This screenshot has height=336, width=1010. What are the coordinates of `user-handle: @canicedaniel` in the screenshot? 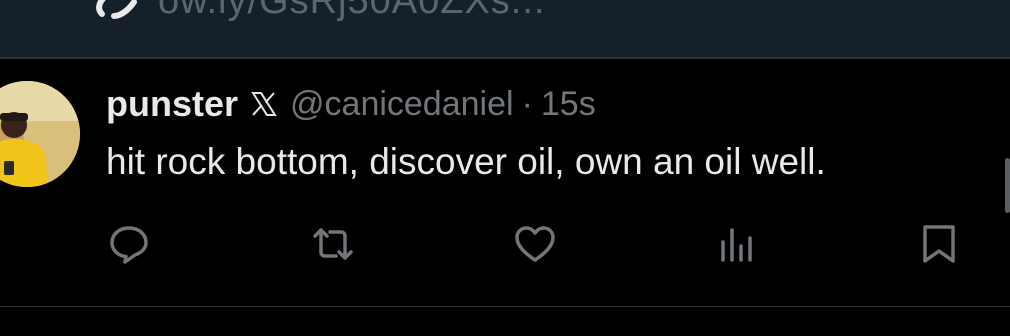 It's located at (402, 104).